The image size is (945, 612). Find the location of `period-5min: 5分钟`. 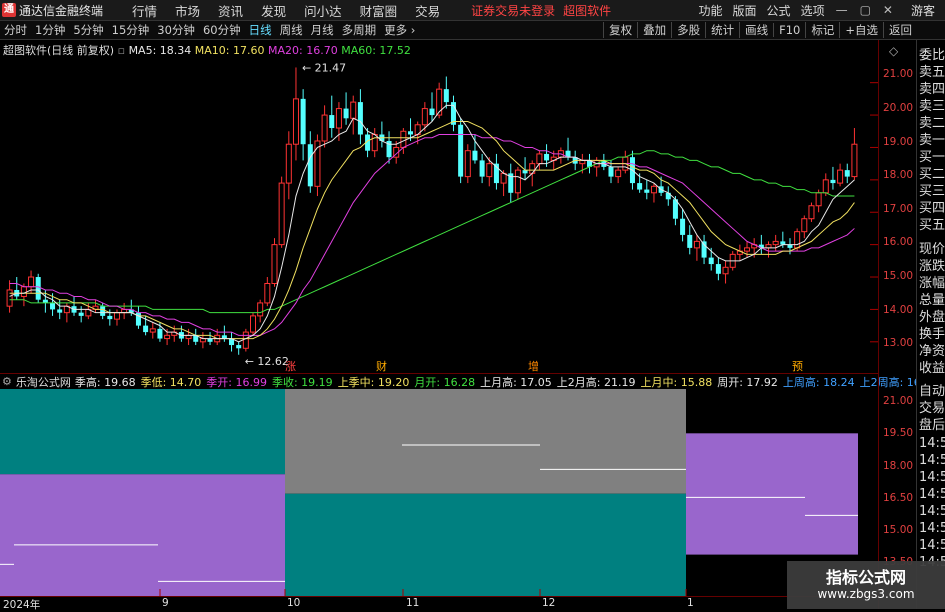

period-5min: 5分钟 is located at coordinates (88, 30).